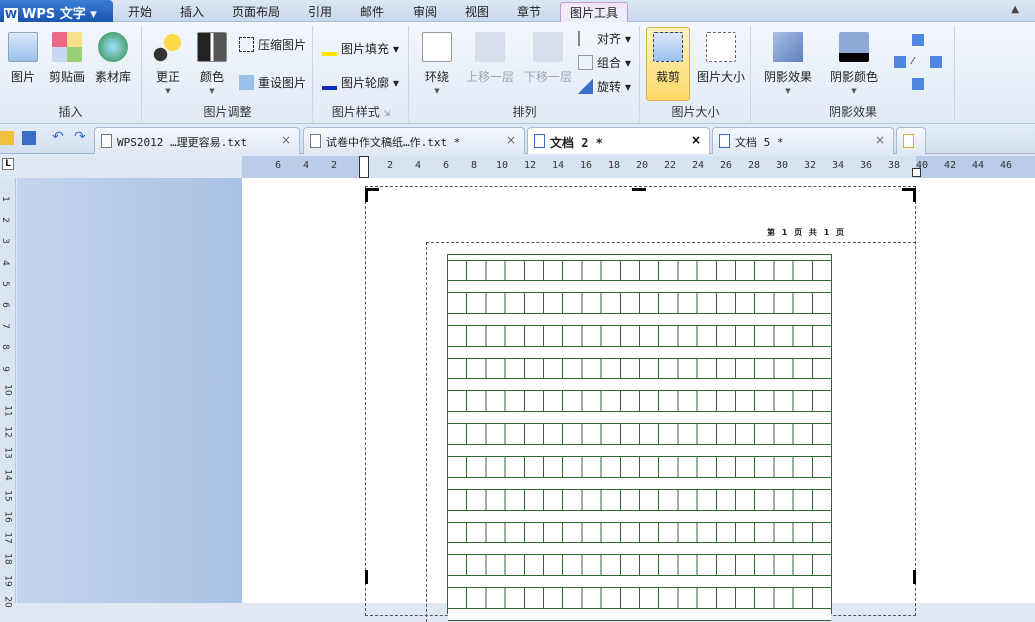 The image size is (1035, 622). What do you see at coordinates (1006, 165) in the screenshot?
I see `ruler-tick: 46` at bounding box center [1006, 165].